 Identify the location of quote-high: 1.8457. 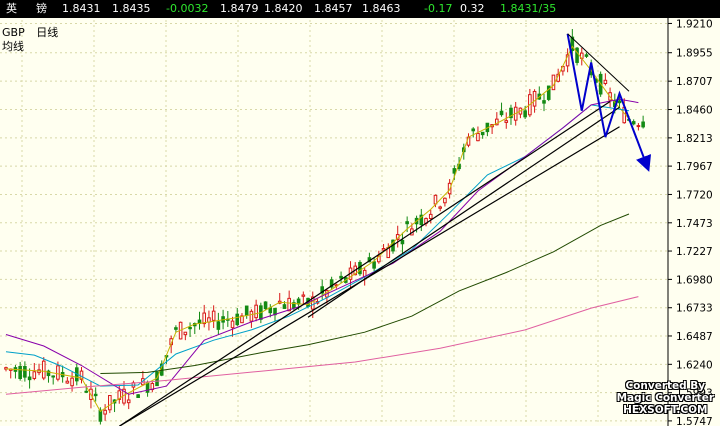
(333, 8).